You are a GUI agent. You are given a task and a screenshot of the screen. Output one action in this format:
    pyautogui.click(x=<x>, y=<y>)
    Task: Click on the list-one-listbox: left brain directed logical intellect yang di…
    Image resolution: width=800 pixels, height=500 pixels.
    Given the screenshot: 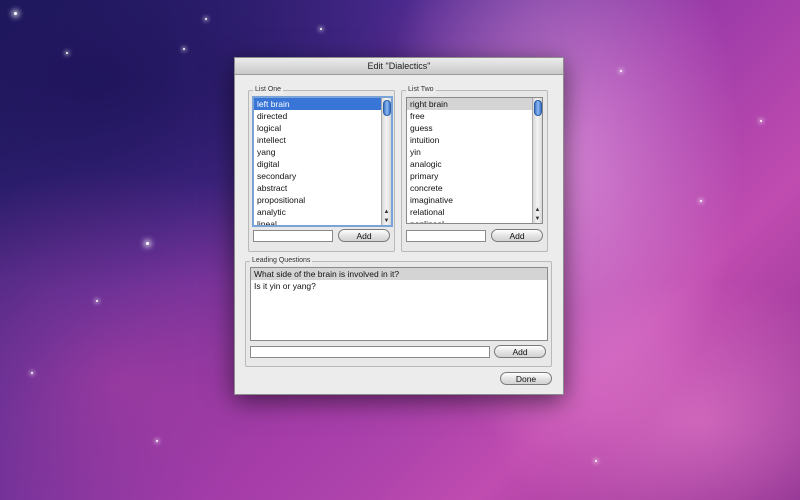 What is the action you would take?
    pyautogui.click(x=322, y=161)
    